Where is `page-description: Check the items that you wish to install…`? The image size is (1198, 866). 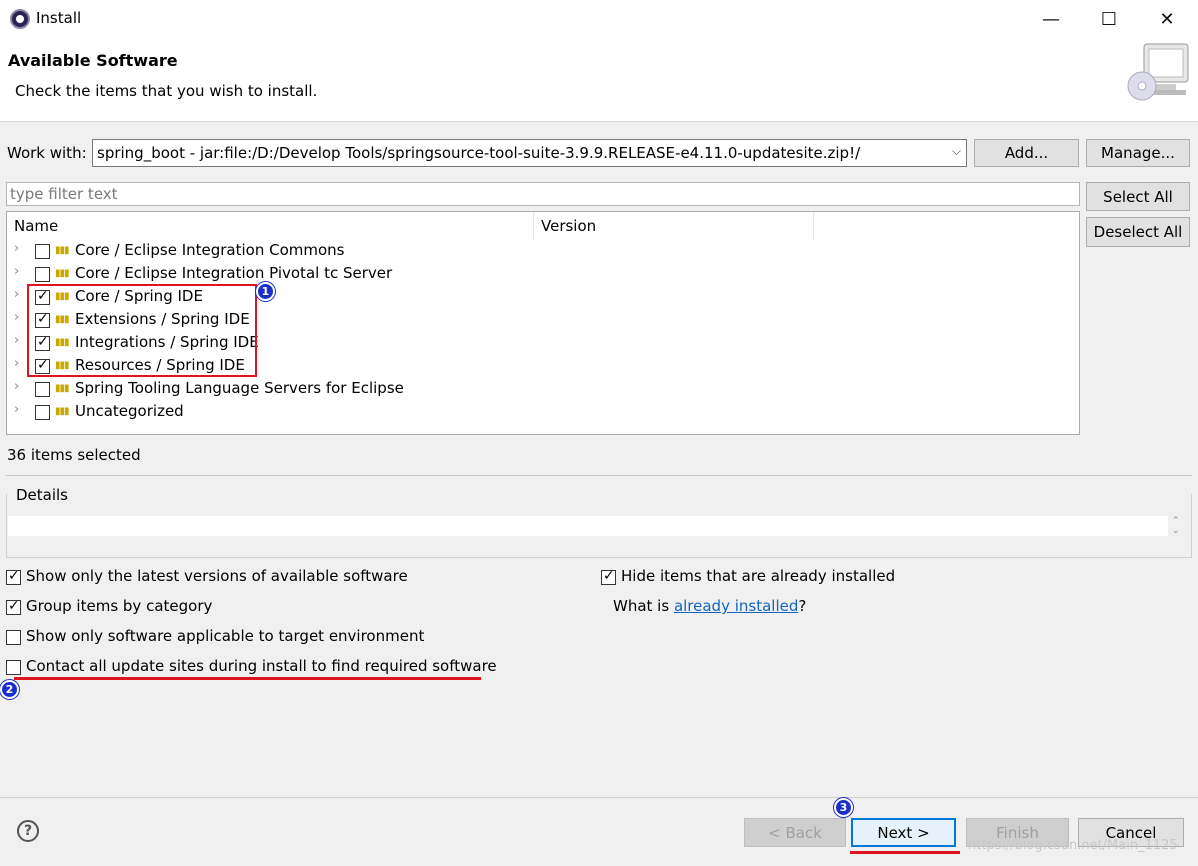 page-description: Check the items that you wish to install… is located at coordinates (166, 91).